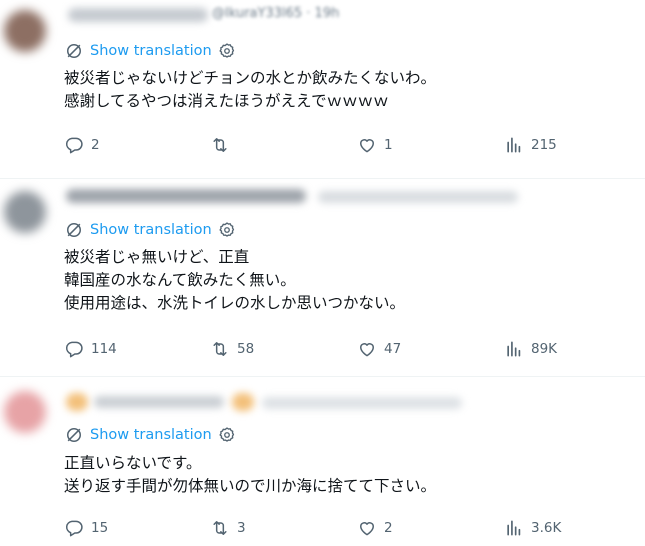 This screenshot has width=645, height=546. I want to click on views-count: 215, so click(544, 145).